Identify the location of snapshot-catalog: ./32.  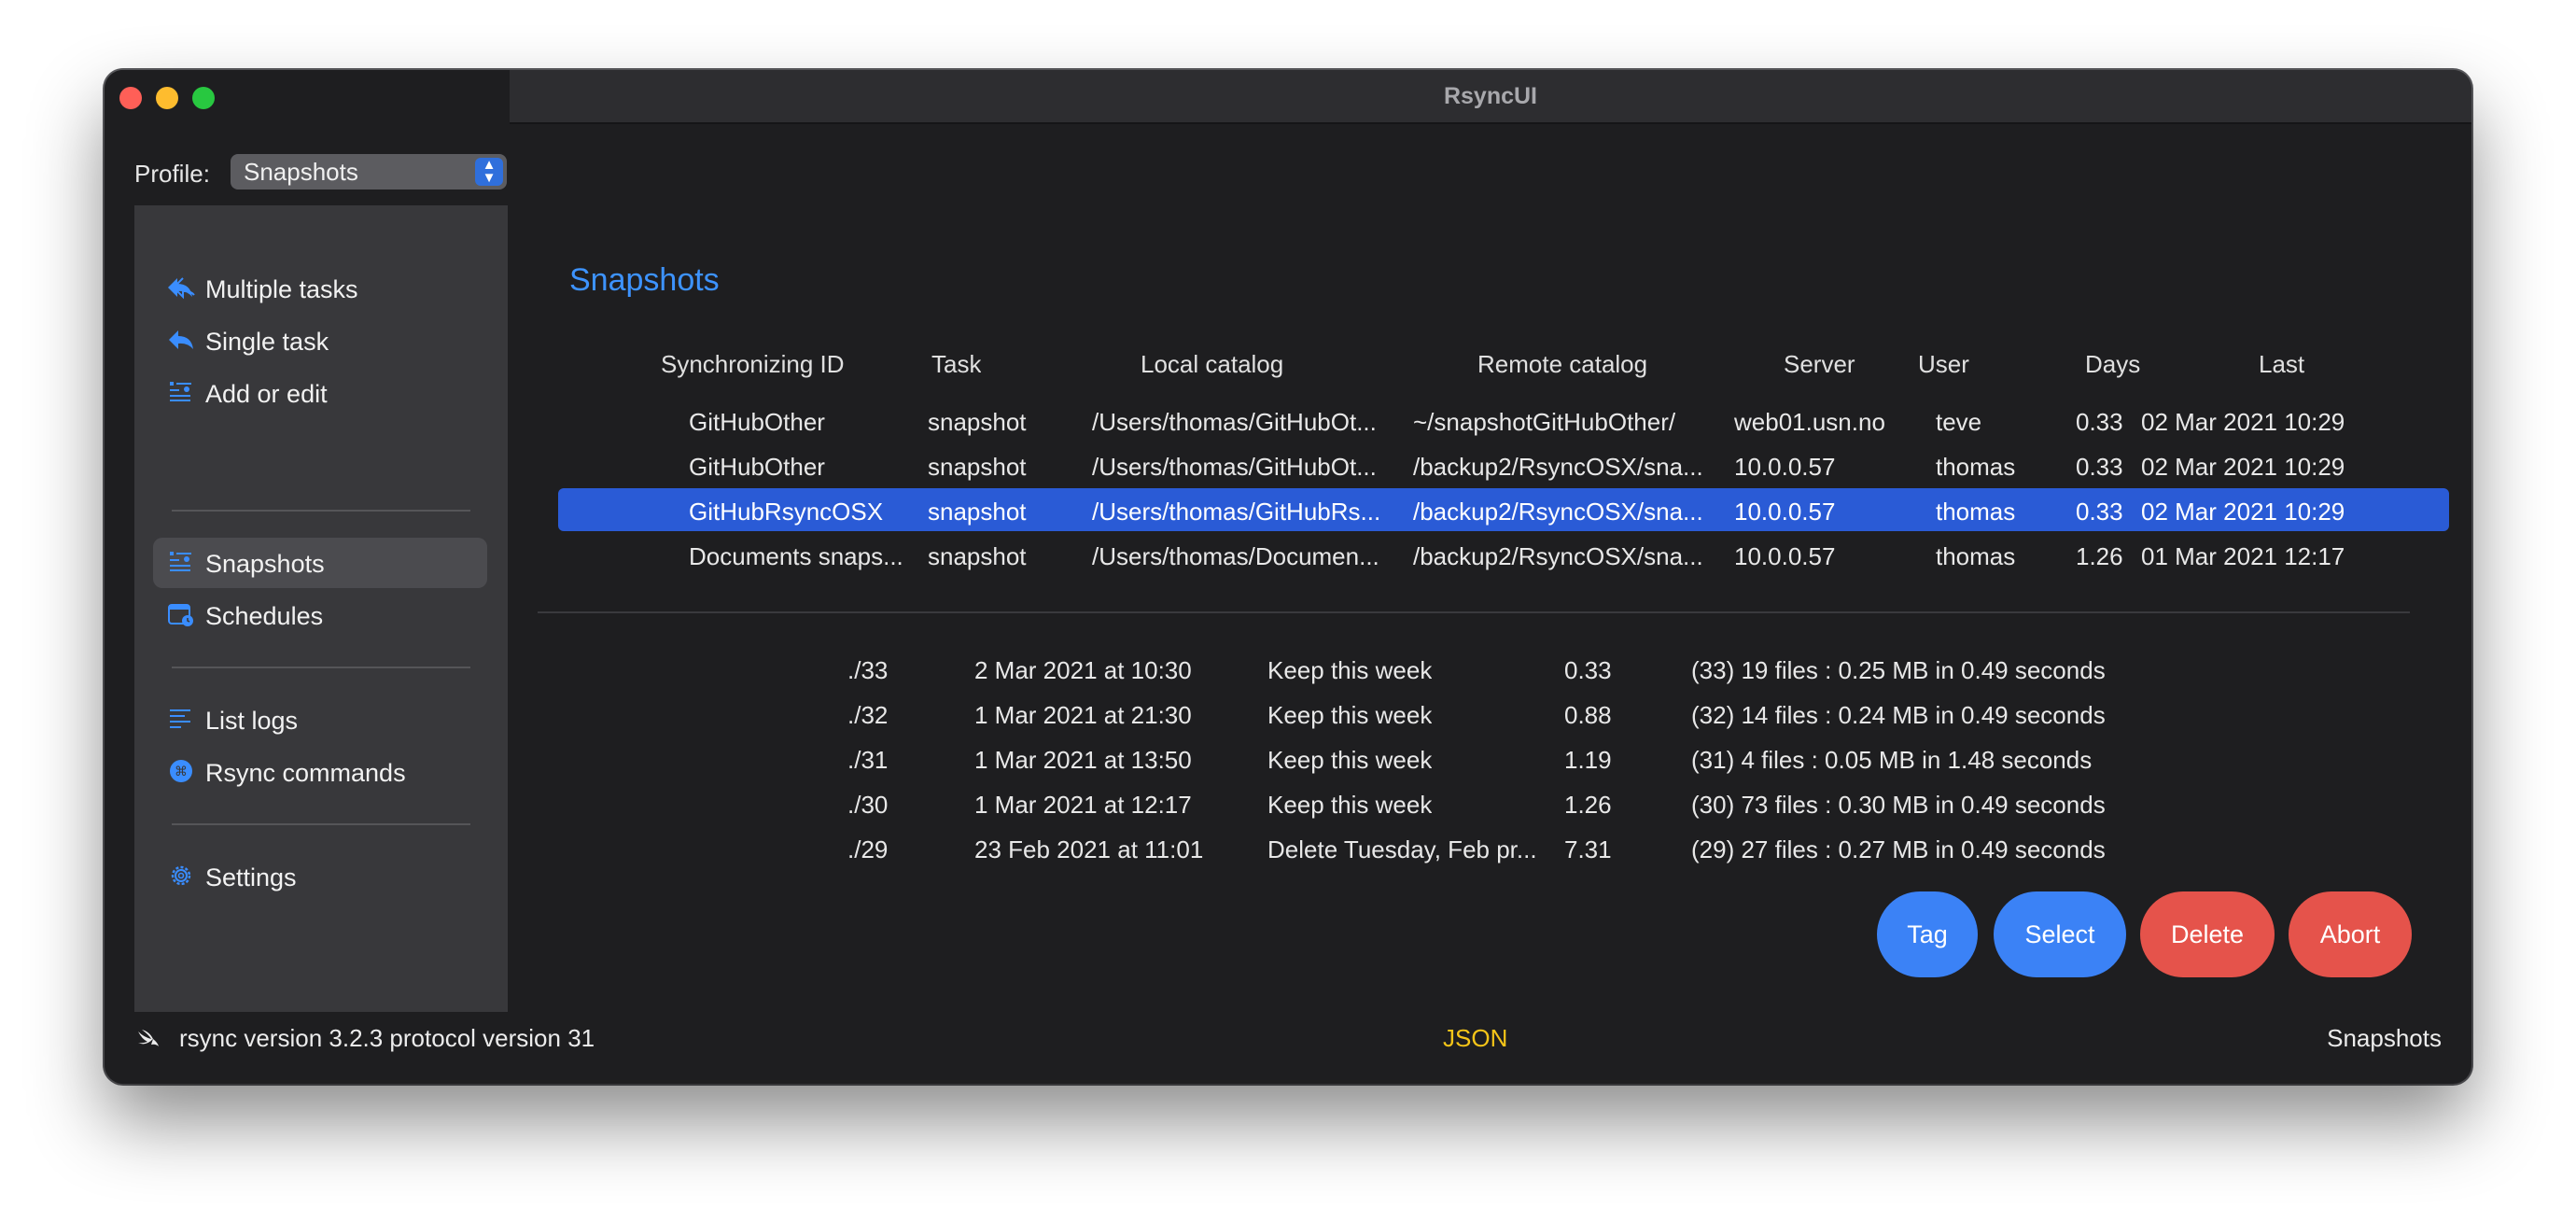
(868, 715).